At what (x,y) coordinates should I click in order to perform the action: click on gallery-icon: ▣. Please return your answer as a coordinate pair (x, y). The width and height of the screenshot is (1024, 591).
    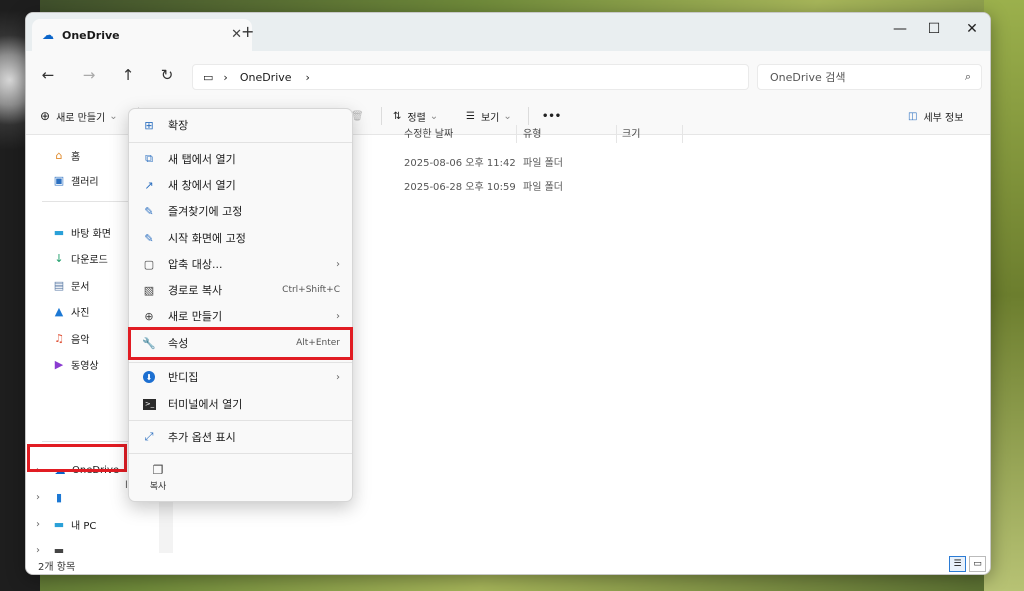
    Looking at the image, I should click on (59, 180).